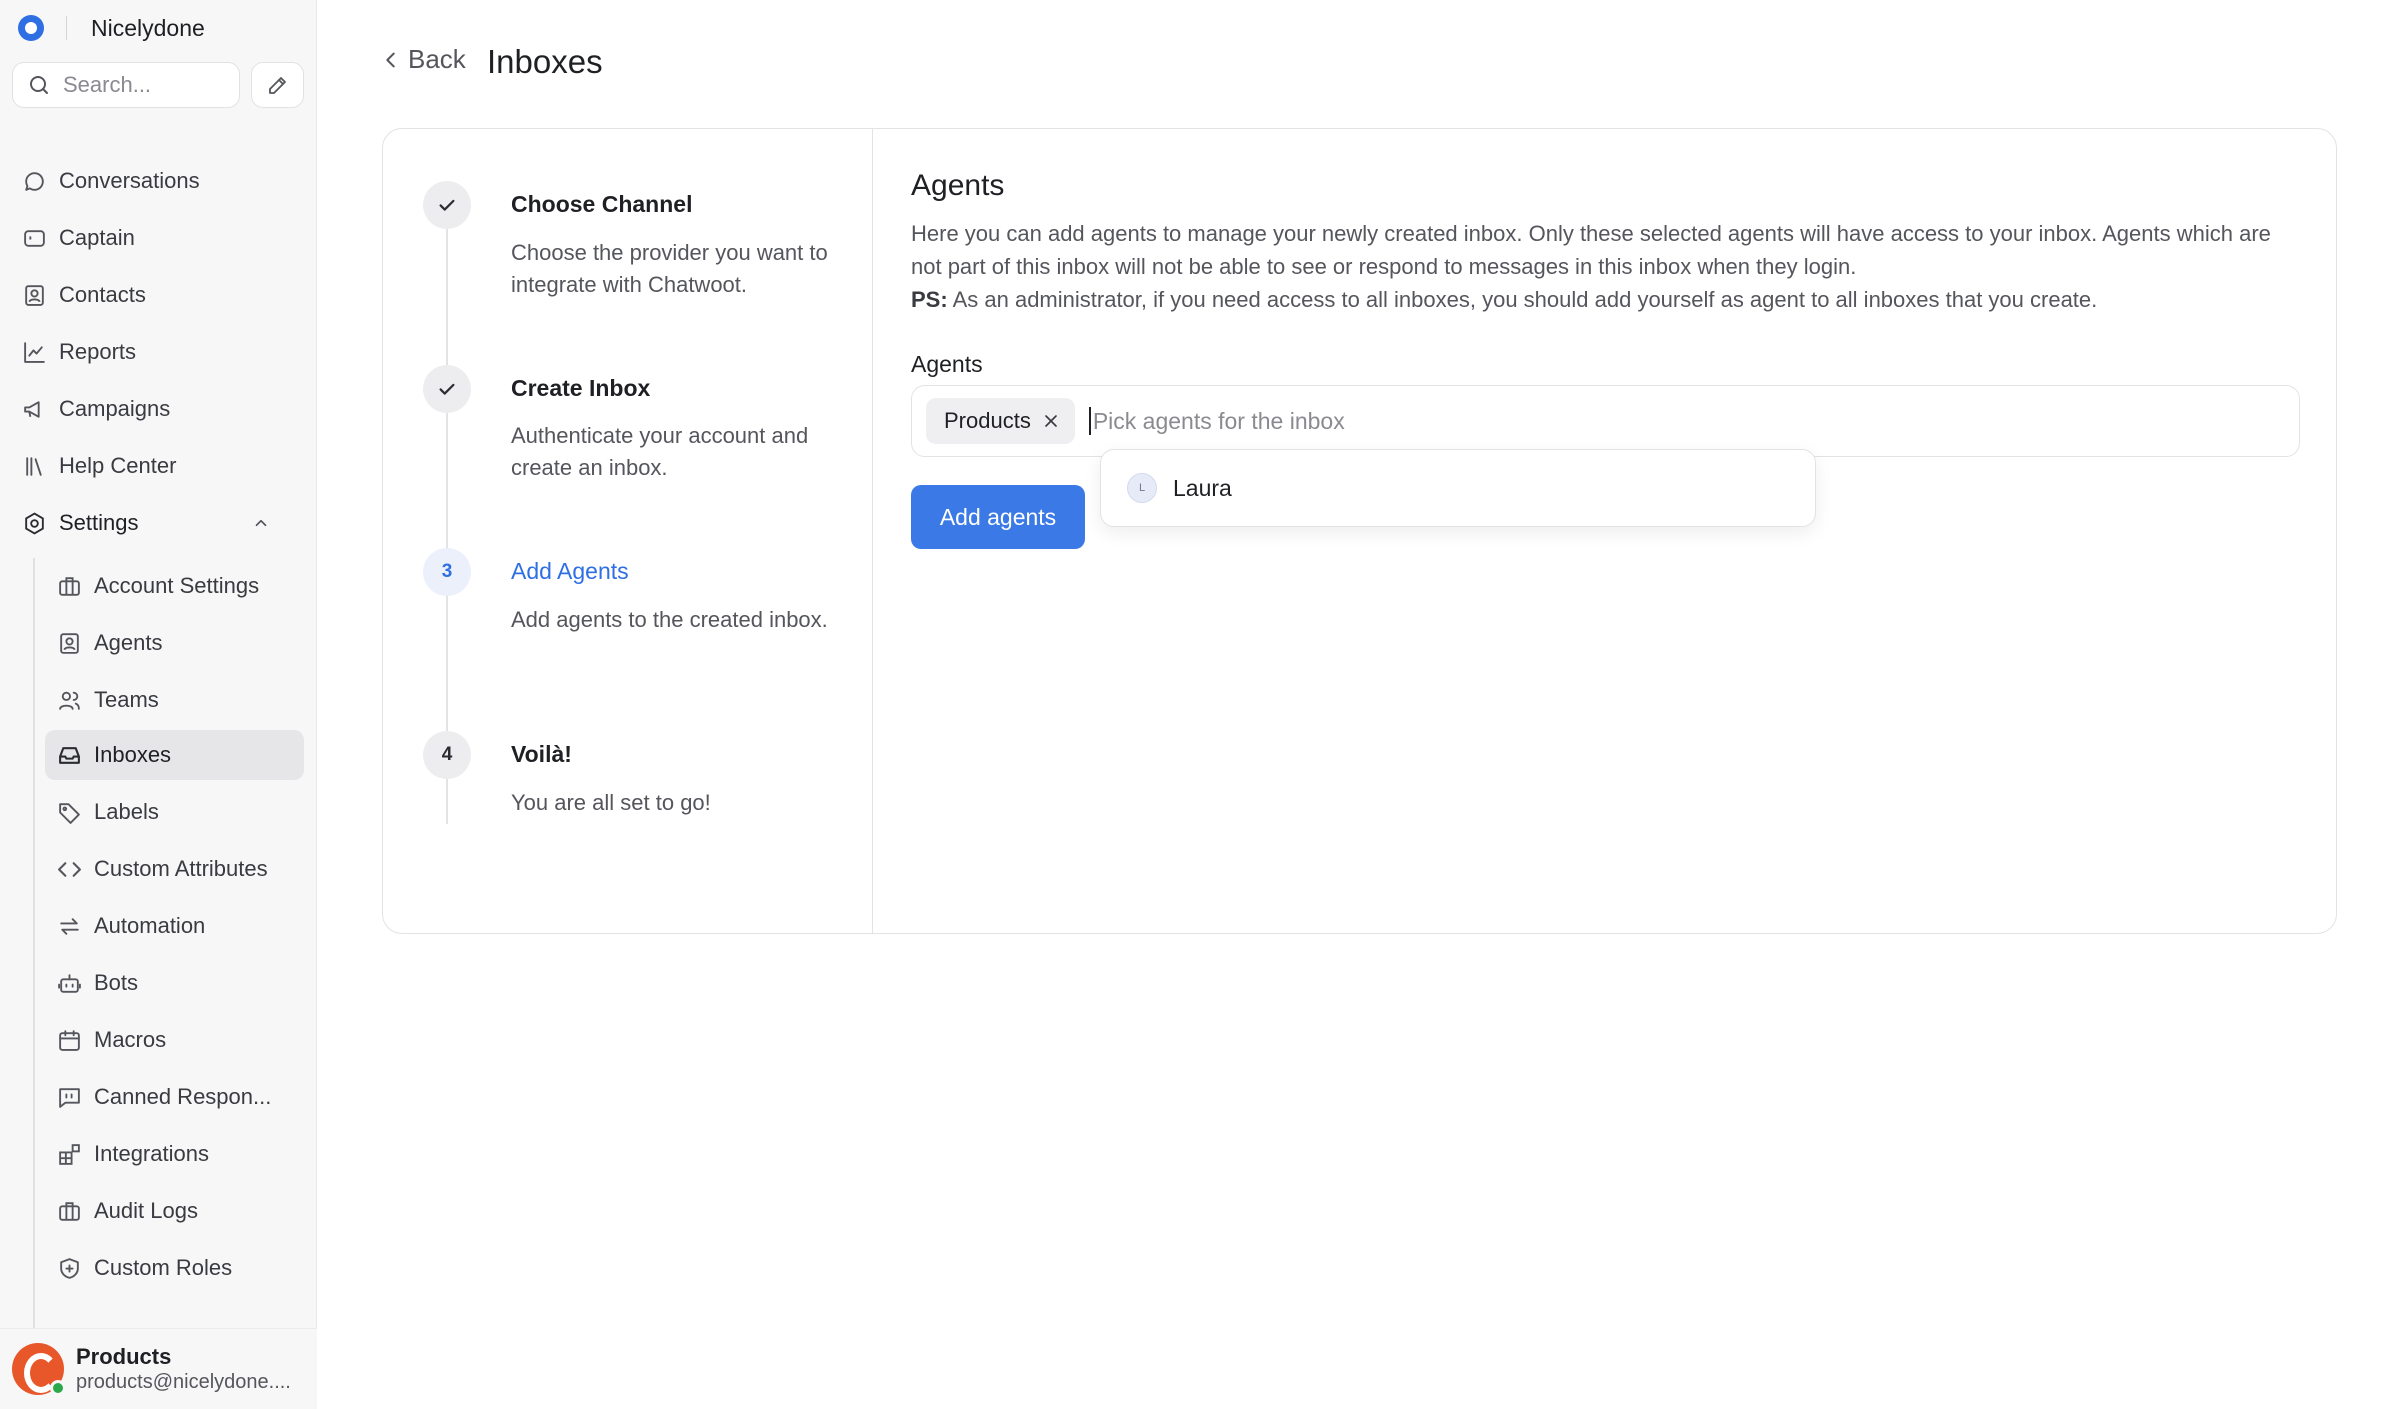  Describe the element at coordinates (124, 1356) in the screenshot. I see `profile-name: Products` at that location.